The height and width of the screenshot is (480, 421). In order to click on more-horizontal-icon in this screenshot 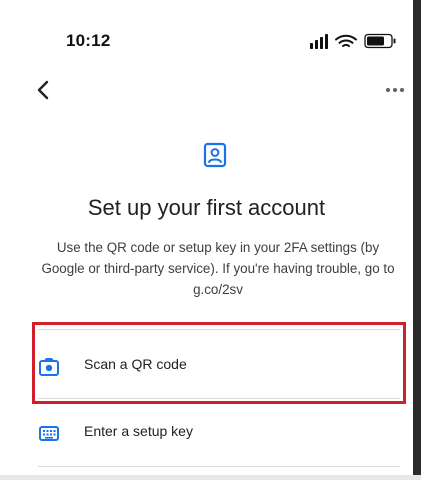, I will do `click(395, 90)`.